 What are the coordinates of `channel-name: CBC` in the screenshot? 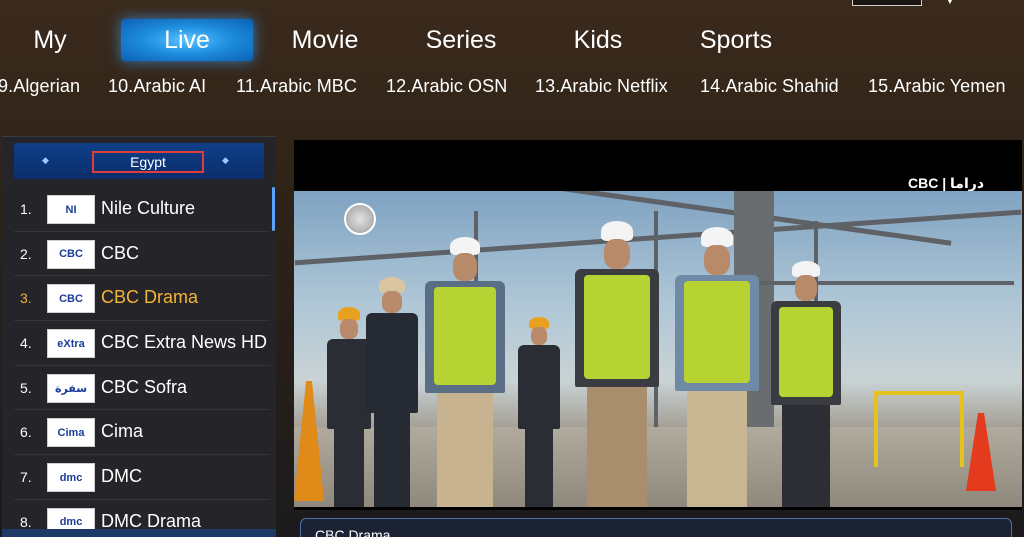 It's located at (120, 252).